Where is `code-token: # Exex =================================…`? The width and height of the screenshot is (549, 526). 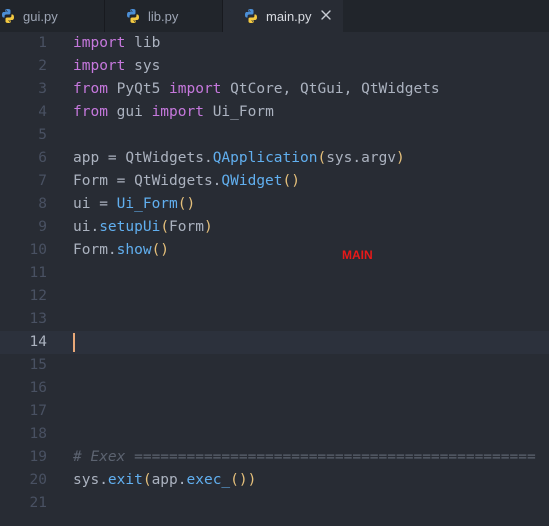
code-token: # Exex =================================… is located at coordinates (304, 457).